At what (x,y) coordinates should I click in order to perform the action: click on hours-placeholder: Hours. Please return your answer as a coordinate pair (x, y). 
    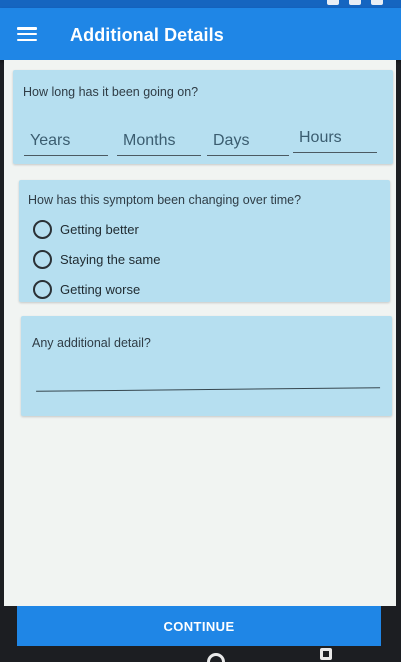
    Looking at the image, I should click on (320, 137).